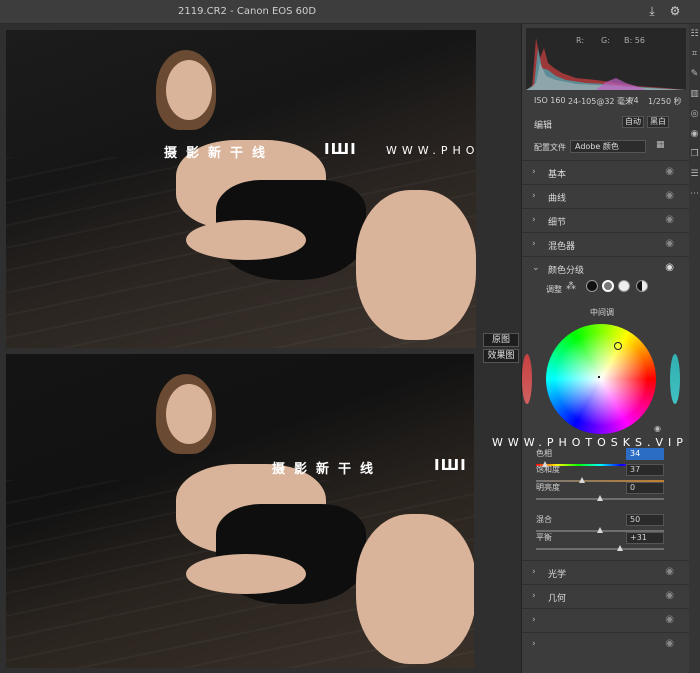  I want to click on bw-button: 黑白, so click(658, 122).